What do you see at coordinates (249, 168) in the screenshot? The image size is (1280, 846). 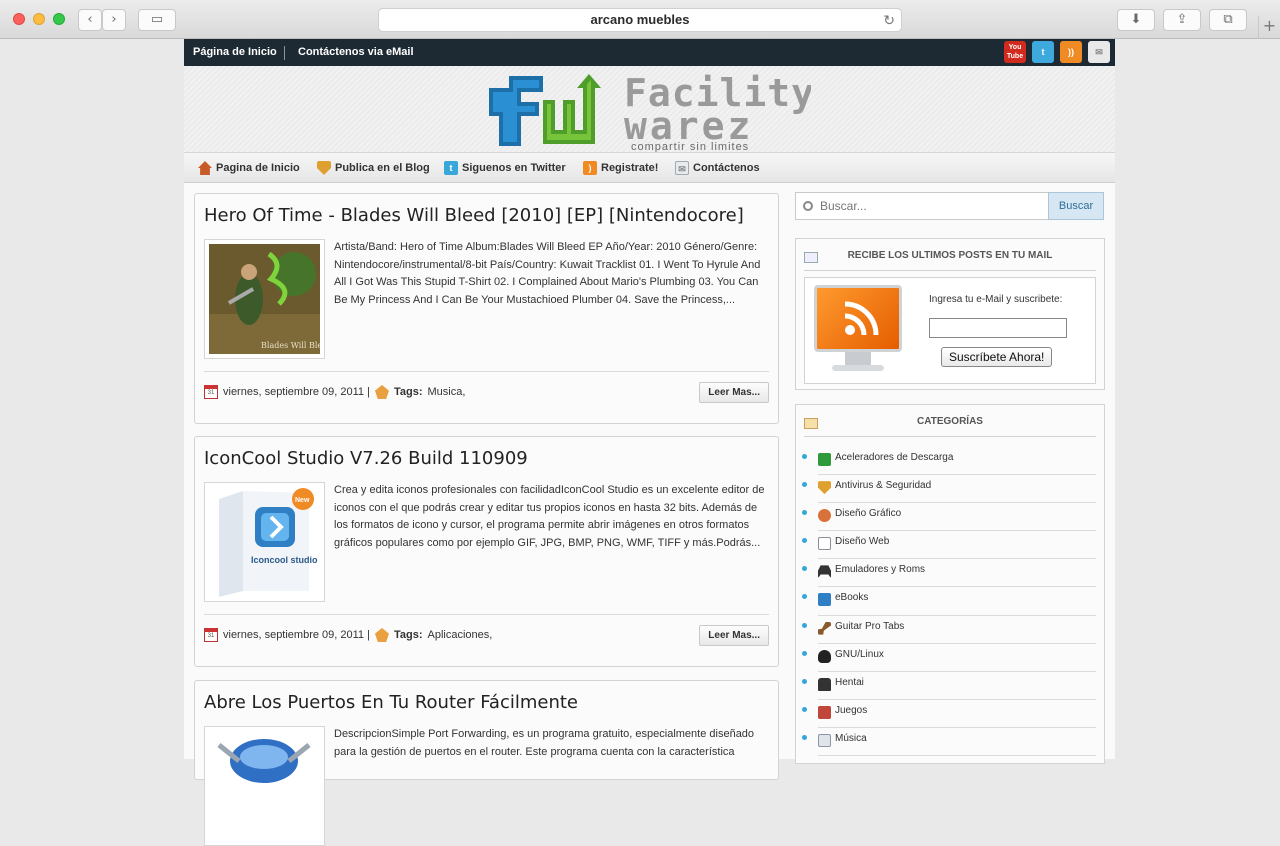 I see `nav-item-home: Pagina de Inicio` at bounding box center [249, 168].